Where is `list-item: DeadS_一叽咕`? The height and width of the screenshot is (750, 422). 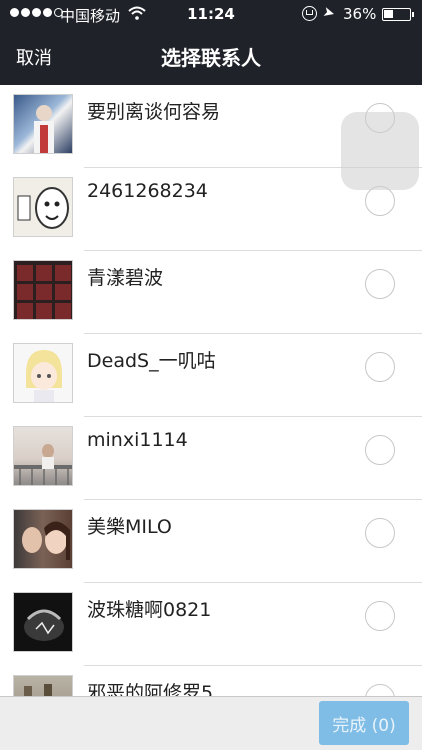 list-item: DeadS_一叽咕 is located at coordinates (211, 375).